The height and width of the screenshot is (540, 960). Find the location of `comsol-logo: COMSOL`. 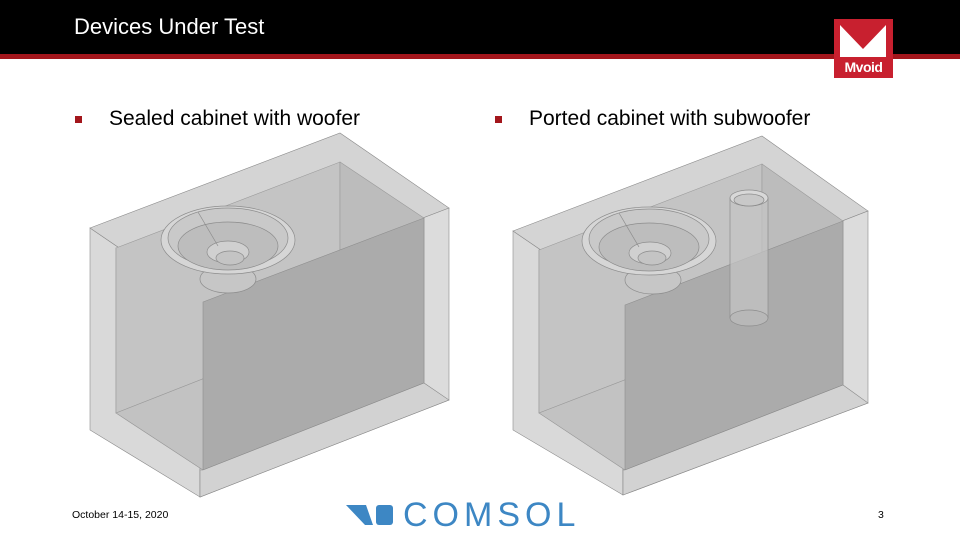

comsol-logo: COMSOL is located at coordinates (460, 515).